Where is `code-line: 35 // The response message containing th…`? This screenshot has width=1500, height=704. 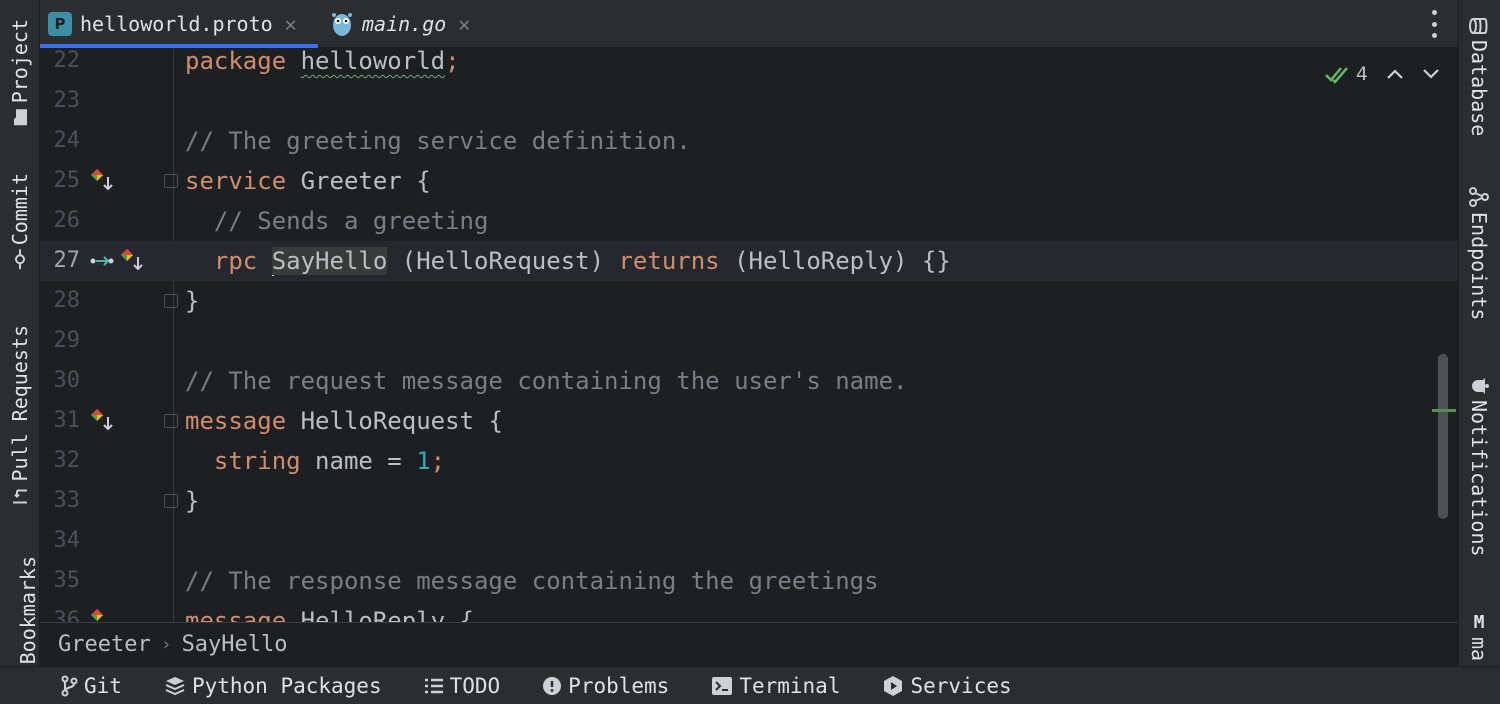
code-line: 35 // The response message containing th… is located at coordinates (749, 581).